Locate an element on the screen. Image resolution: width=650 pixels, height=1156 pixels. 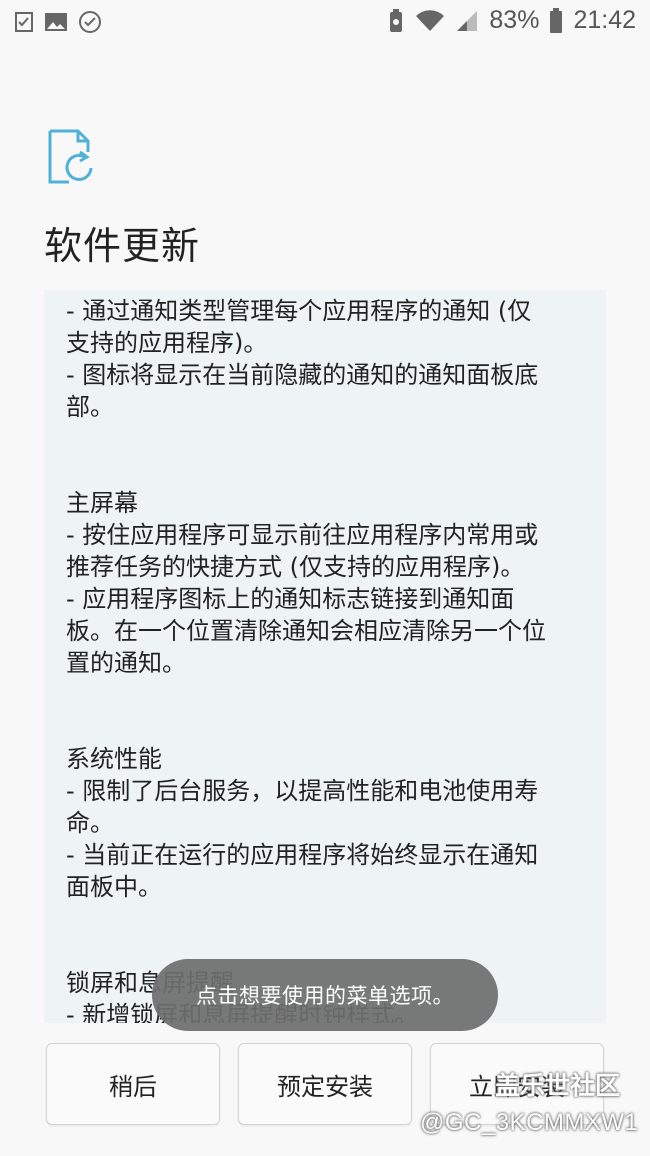
watermark-brand: 盖乐世社区 is located at coordinates (558, 1085).